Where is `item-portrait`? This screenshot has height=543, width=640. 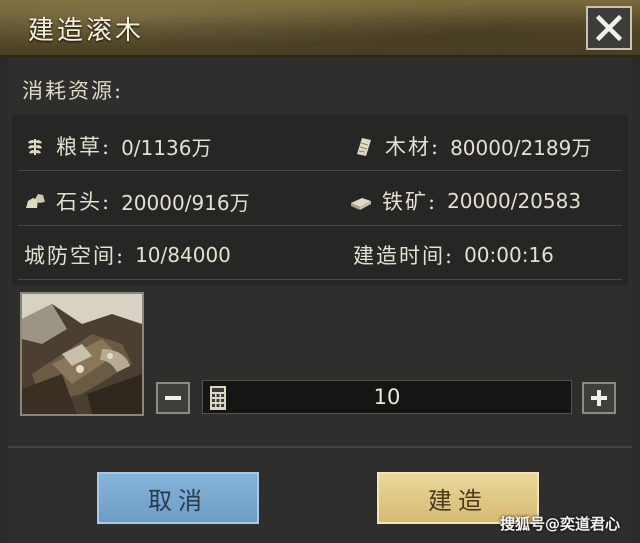
item-portrait is located at coordinates (82, 354).